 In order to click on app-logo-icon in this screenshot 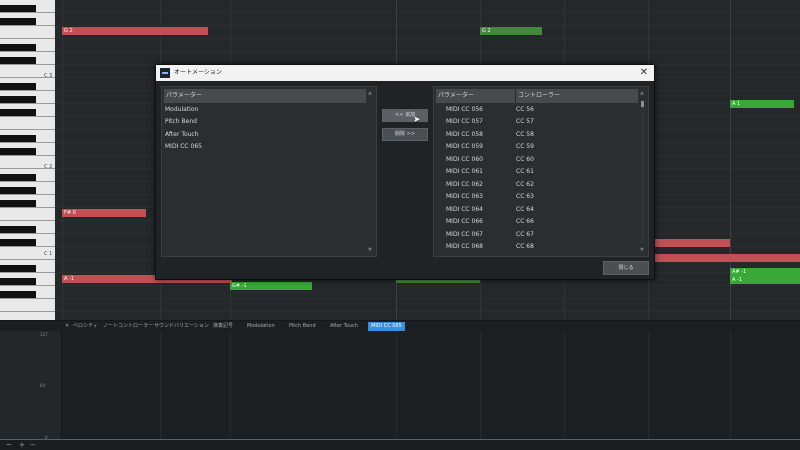, I will do `click(165, 73)`.